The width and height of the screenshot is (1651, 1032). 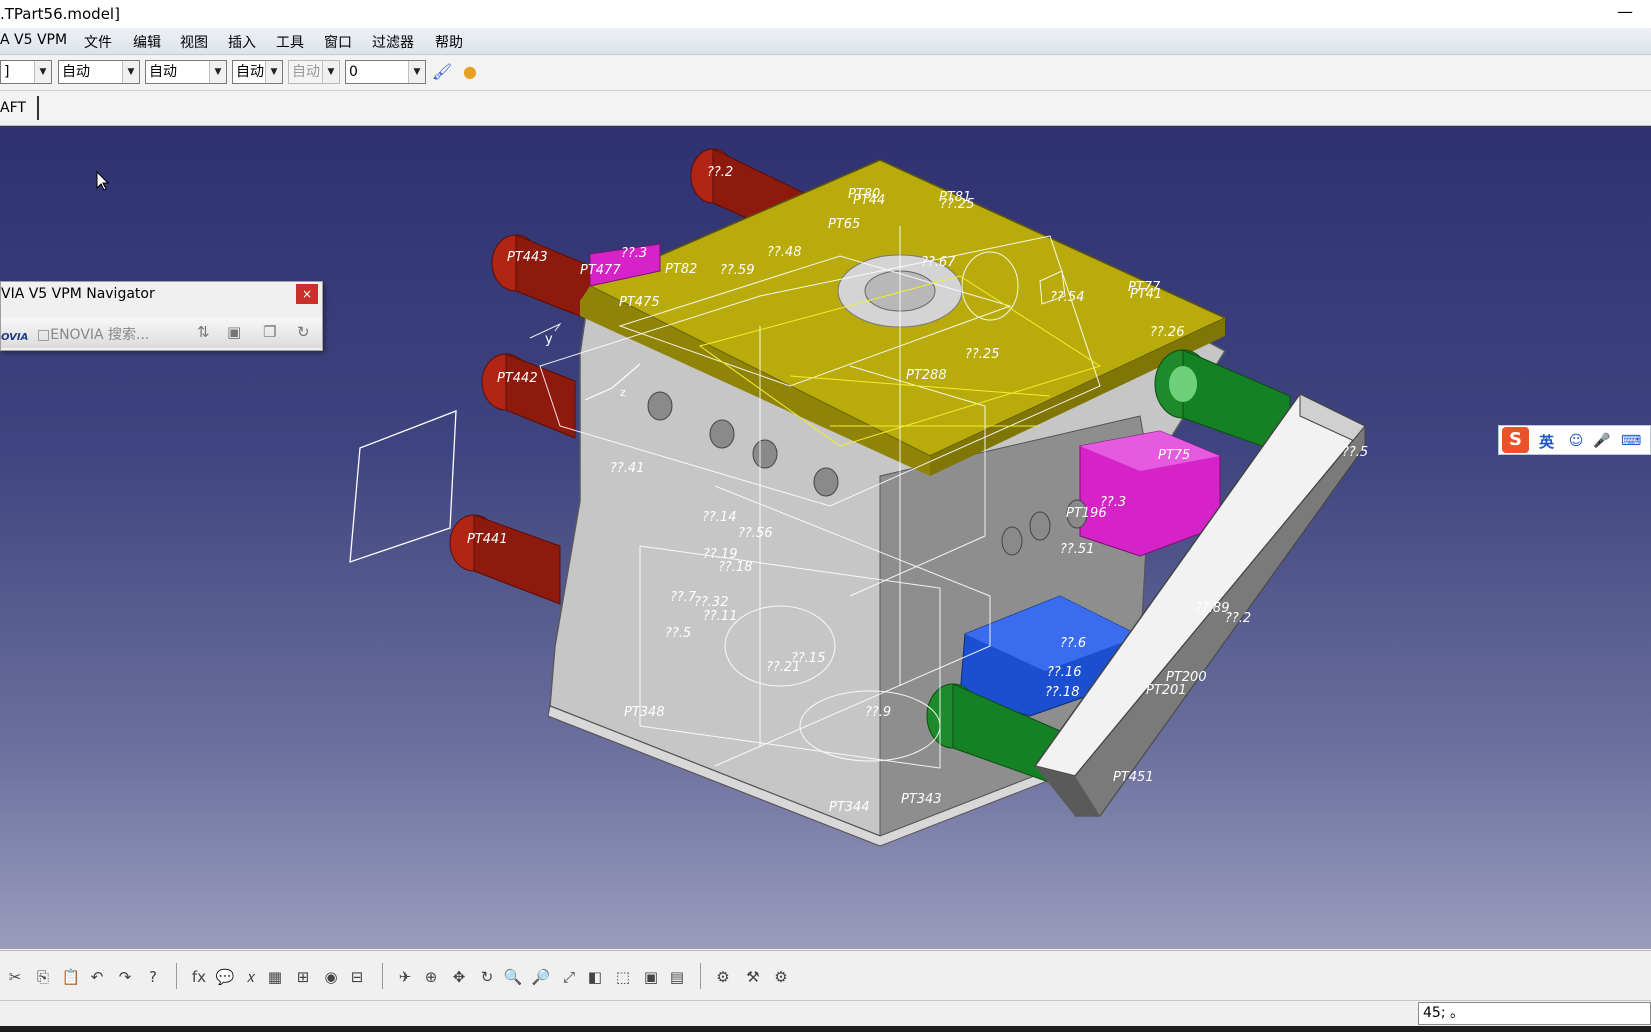 What do you see at coordinates (926, 375) in the screenshot?
I see `cad-point-label: PT288` at bounding box center [926, 375].